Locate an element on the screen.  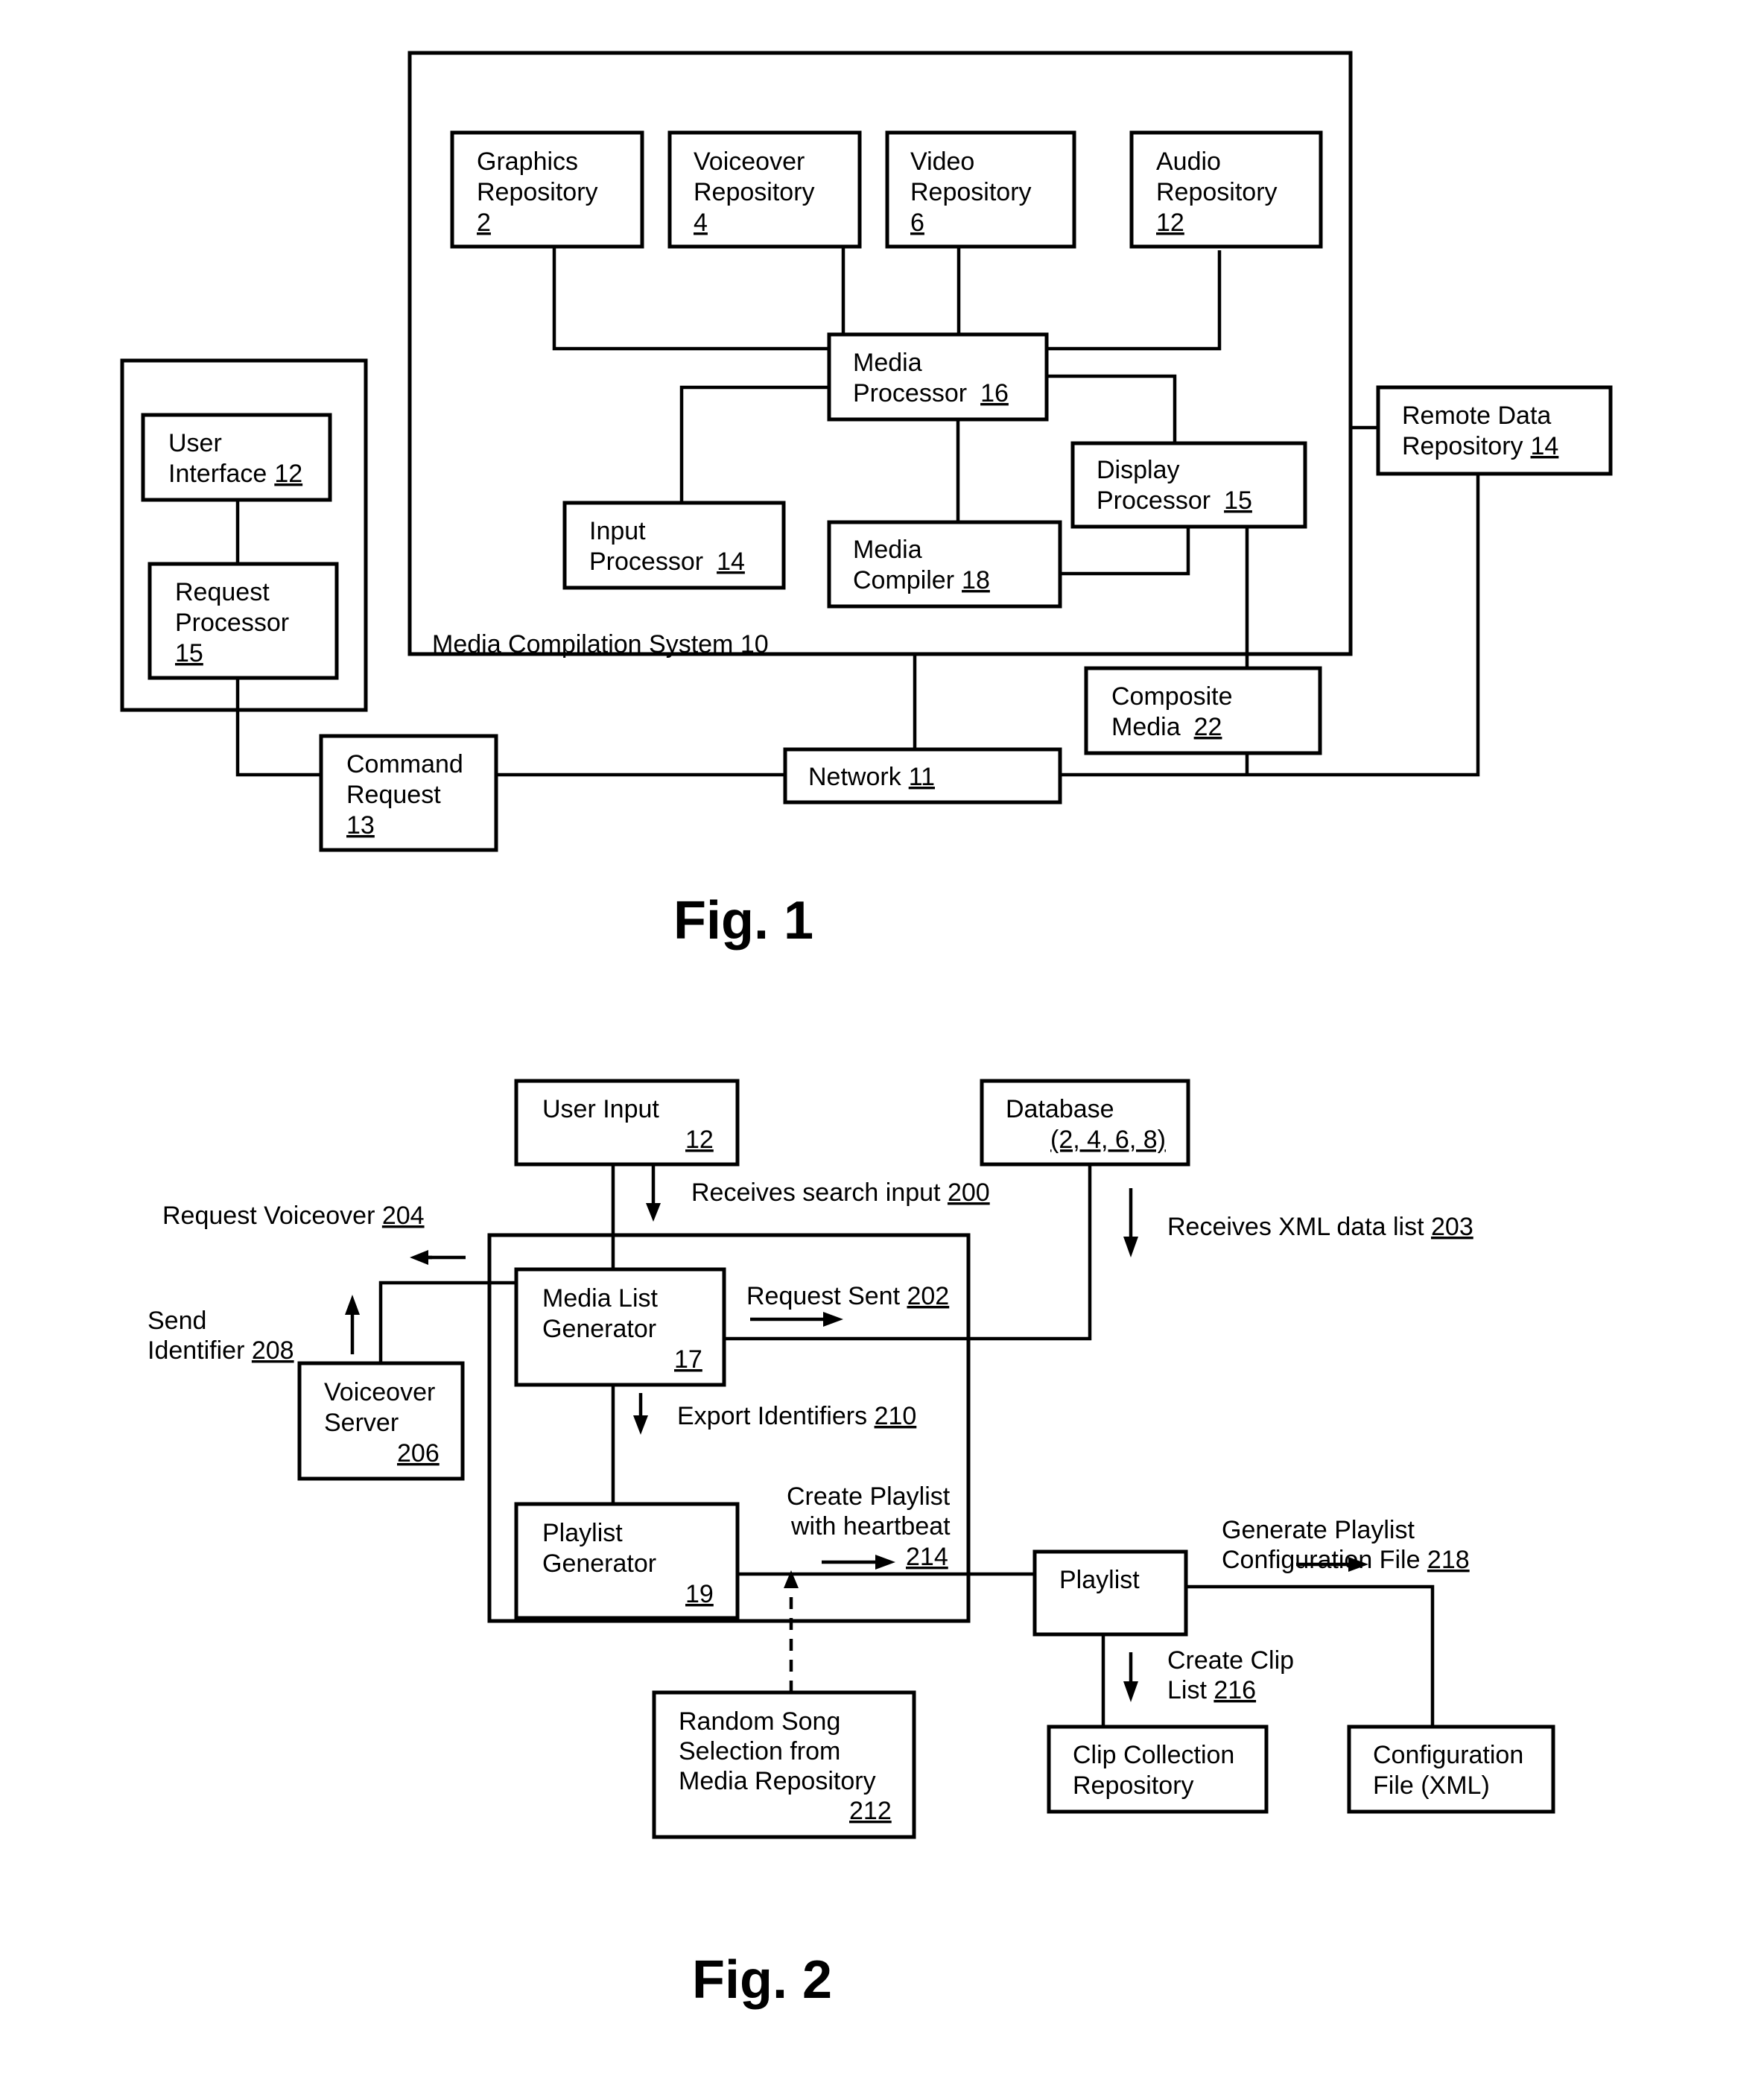
ref-number: 6 is located at coordinates (917, 223).